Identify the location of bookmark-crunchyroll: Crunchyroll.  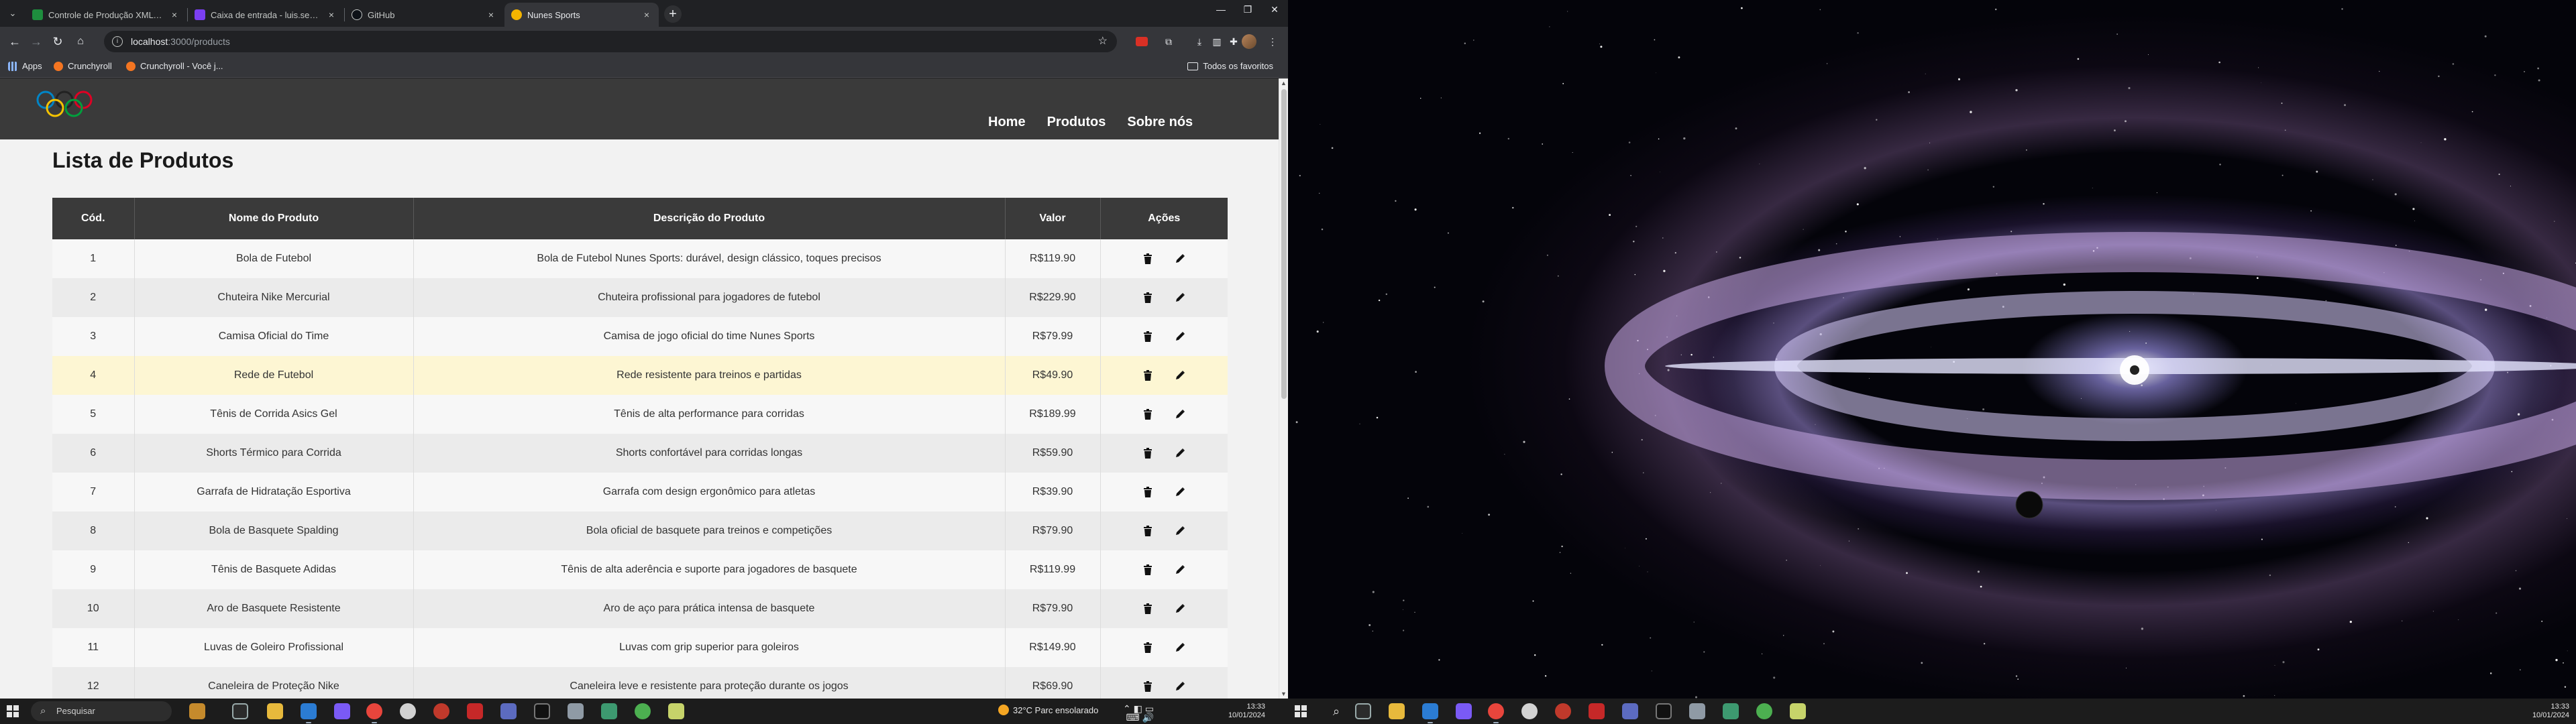
(83, 66).